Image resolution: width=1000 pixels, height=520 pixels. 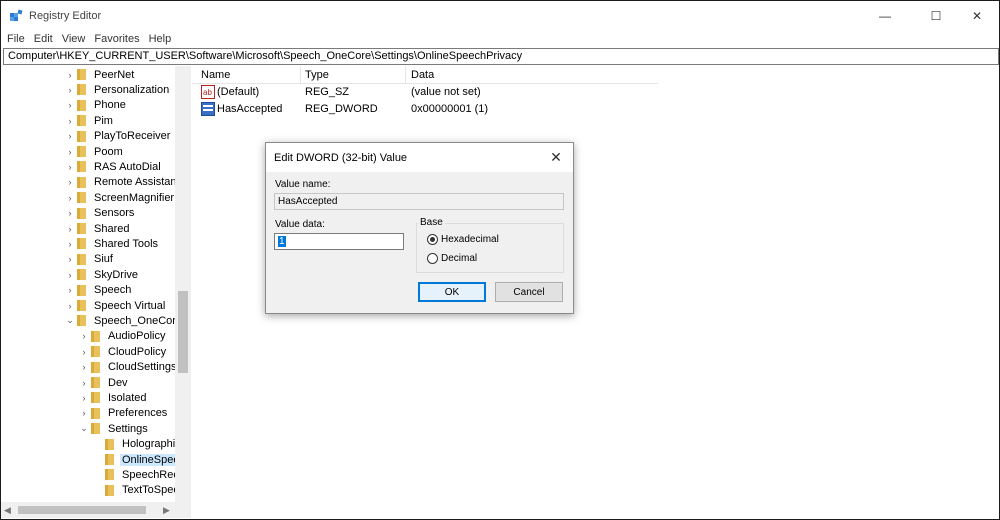 What do you see at coordinates (250, 109) in the screenshot?
I see `value-name: HasAccepted` at bounding box center [250, 109].